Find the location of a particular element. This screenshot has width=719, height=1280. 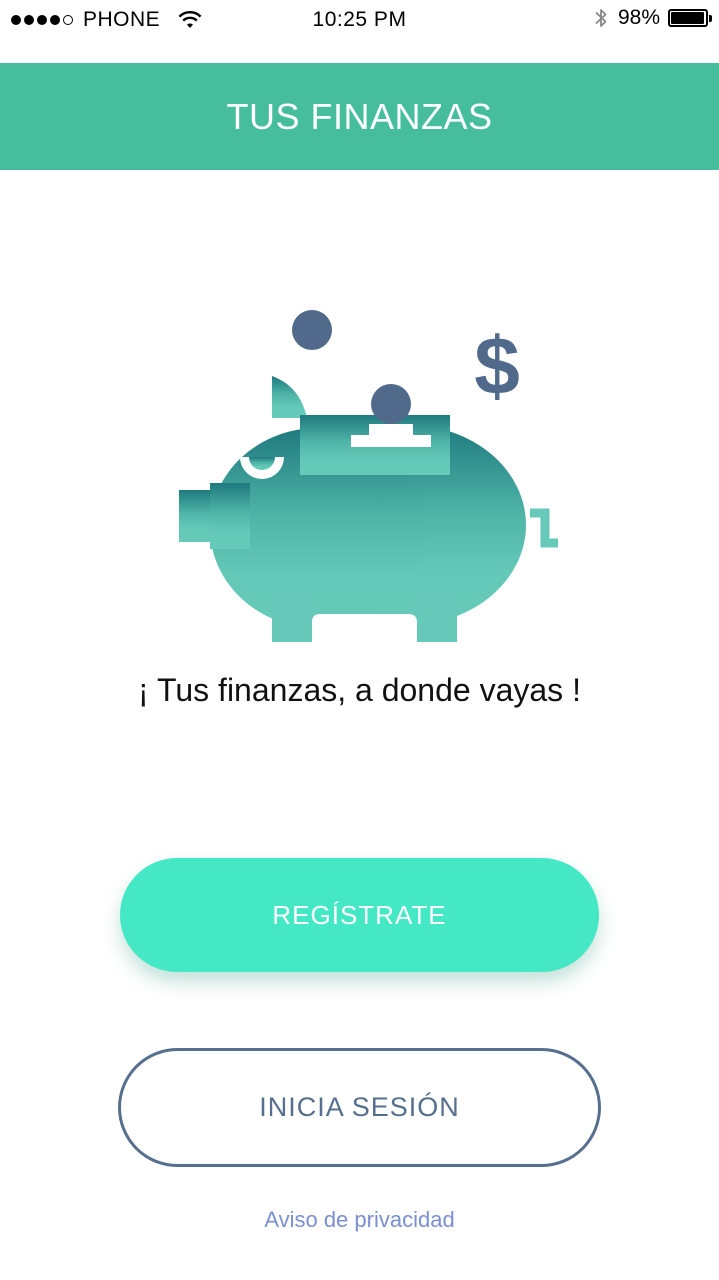

page-title: TUS FINANZAS is located at coordinates (359, 116).